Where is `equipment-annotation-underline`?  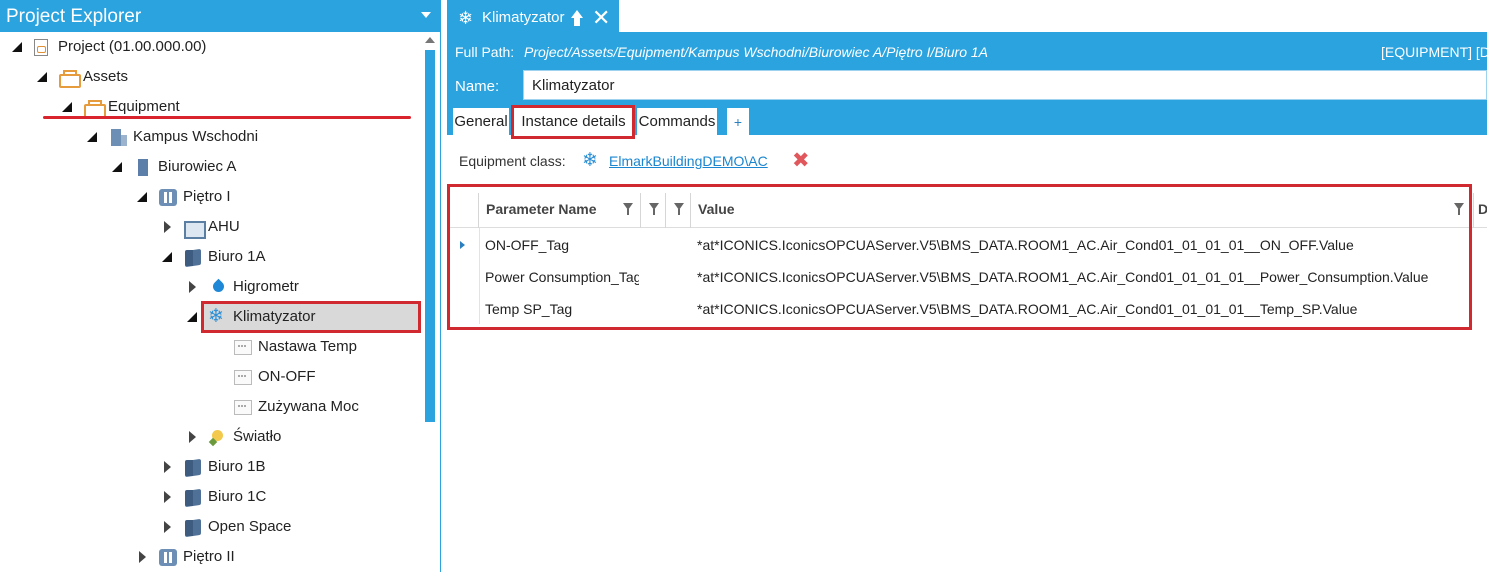 equipment-annotation-underline is located at coordinates (227, 117).